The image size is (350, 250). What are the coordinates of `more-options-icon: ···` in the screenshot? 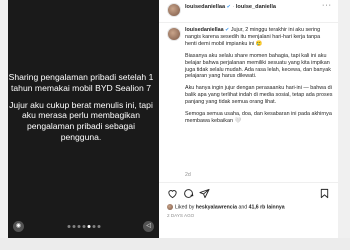 It's located at (327, 5).